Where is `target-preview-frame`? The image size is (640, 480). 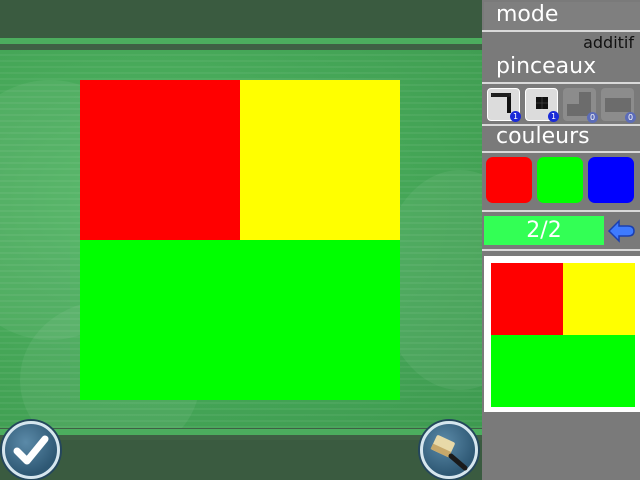 target-preview-frame is located at coordinates (562, 334).